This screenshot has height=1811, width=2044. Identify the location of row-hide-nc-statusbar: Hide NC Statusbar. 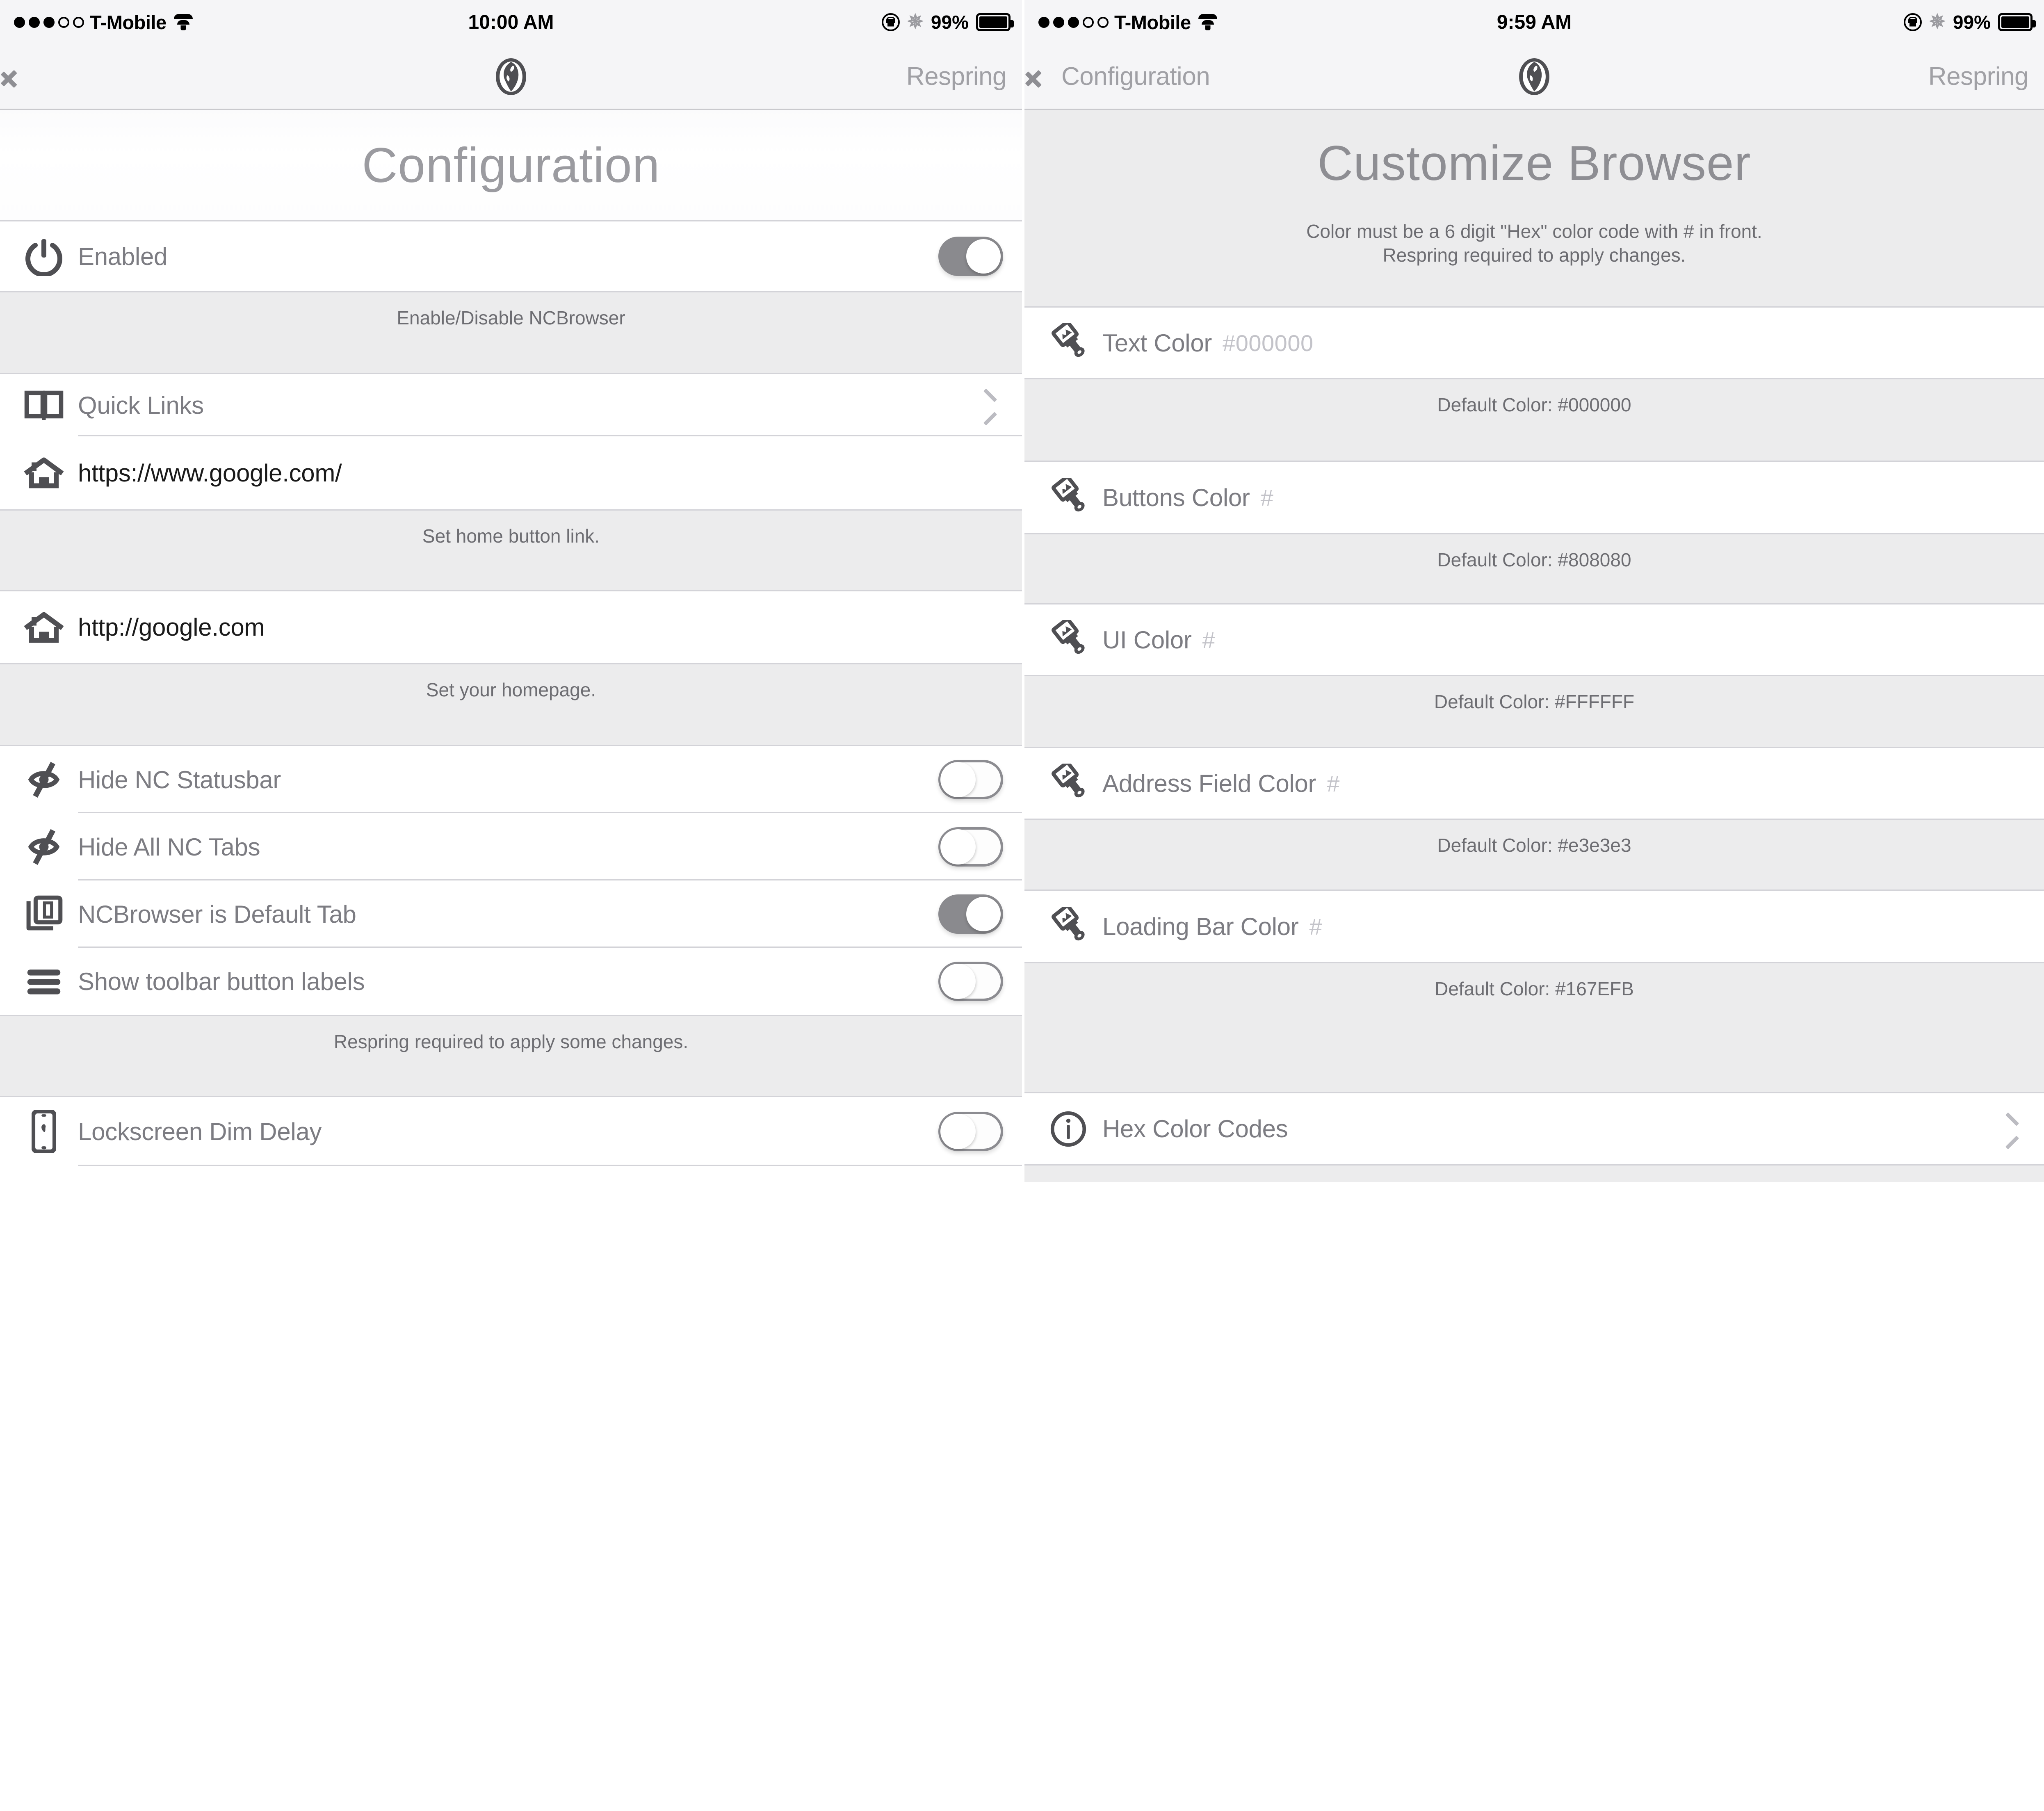
(511, 779).